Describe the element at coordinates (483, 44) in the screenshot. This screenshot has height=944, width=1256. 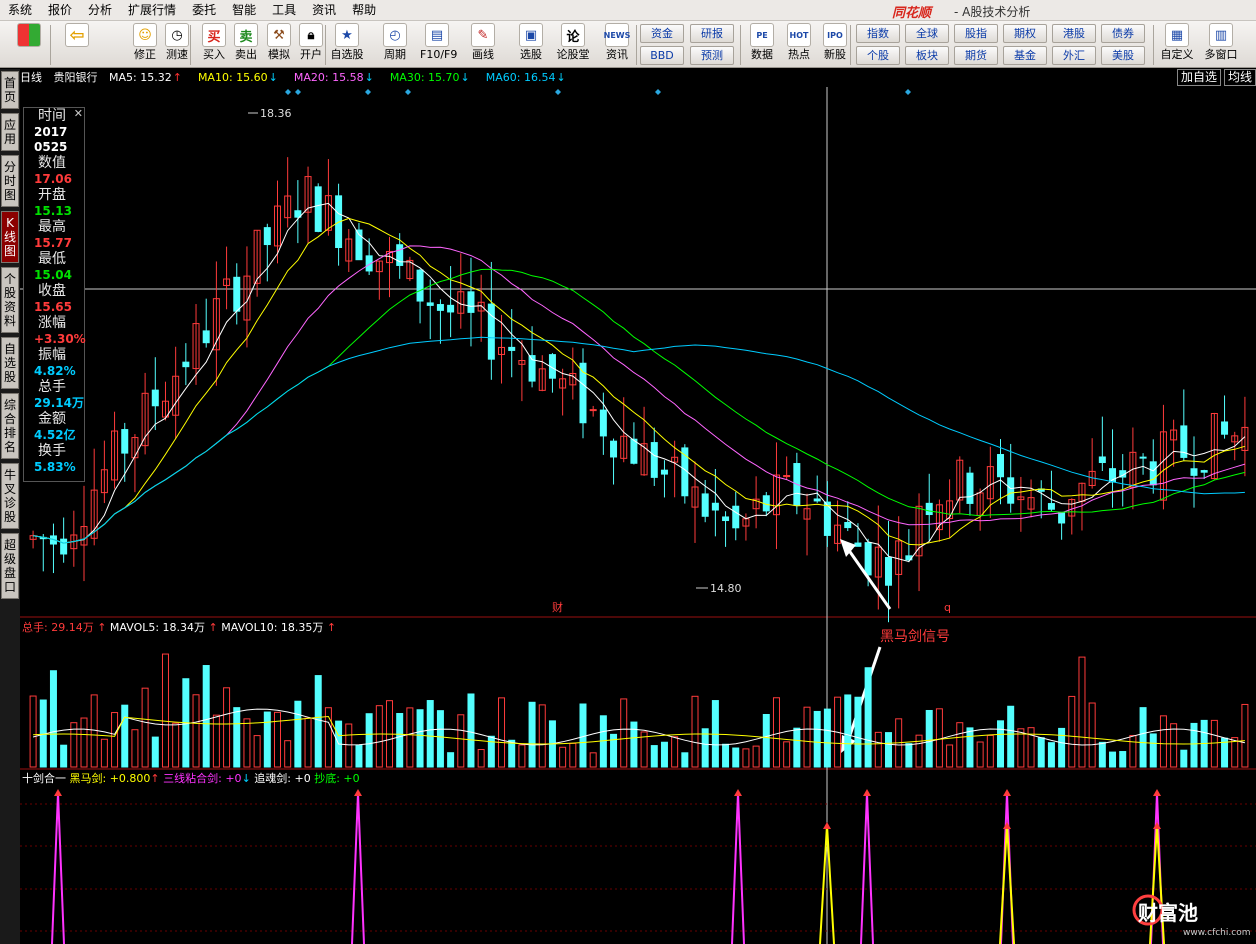
I see `pen-button: ✎ 画线` at that location.